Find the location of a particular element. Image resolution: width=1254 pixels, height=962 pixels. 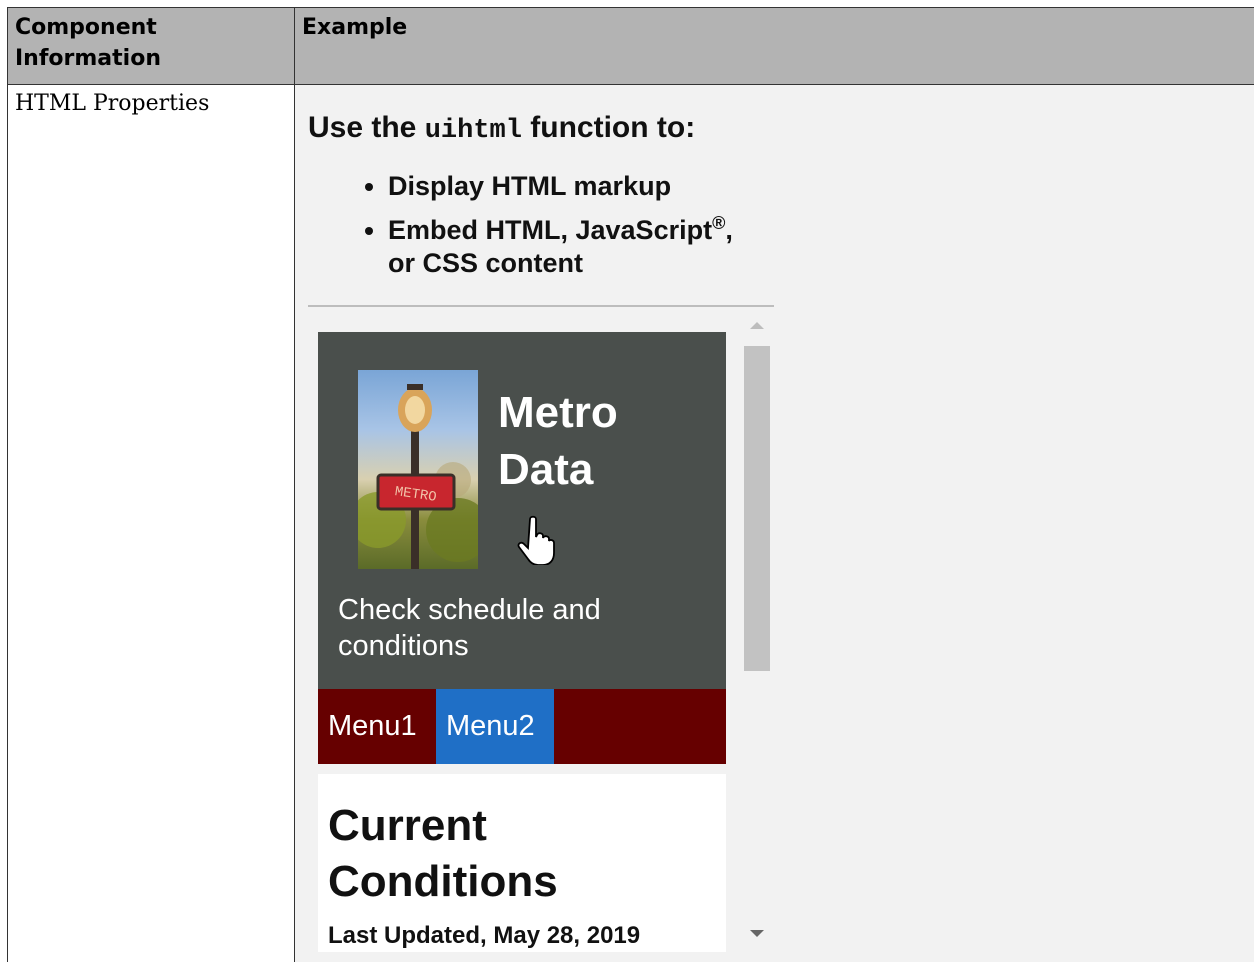

scrollbar-thumb is located at coordinates (757, 508).